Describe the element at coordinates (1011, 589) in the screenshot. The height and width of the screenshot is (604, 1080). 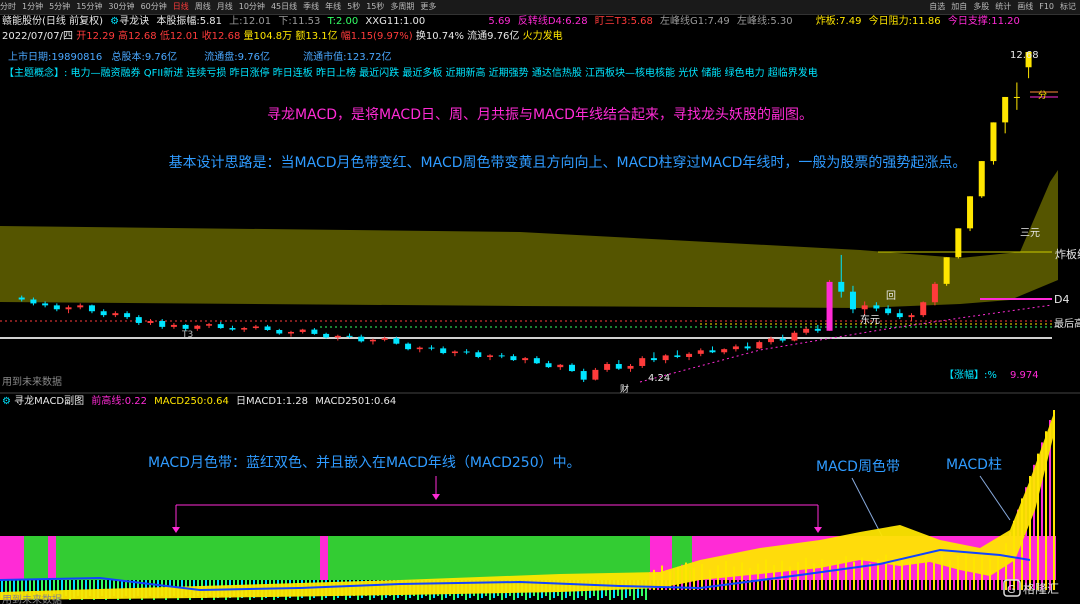
I see `brand-logo-mark: G` at that location.